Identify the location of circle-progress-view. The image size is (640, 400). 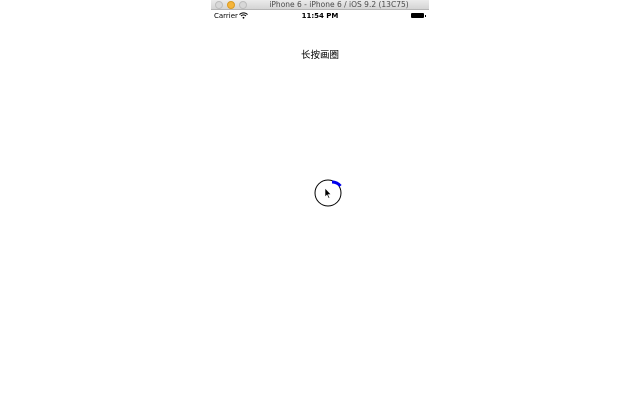
(333, 193).